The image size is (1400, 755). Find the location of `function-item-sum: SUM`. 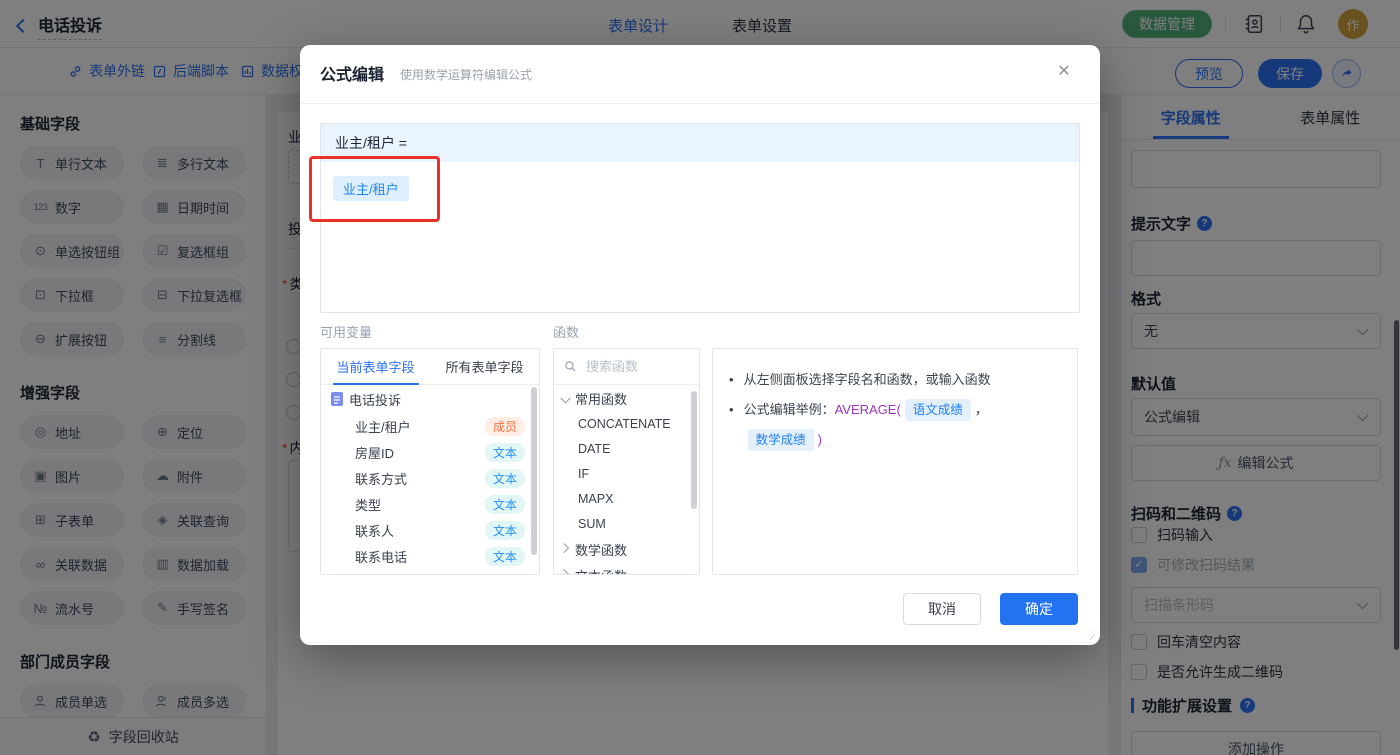

function-item-sum: SUM is located at coordinates (626, 523).